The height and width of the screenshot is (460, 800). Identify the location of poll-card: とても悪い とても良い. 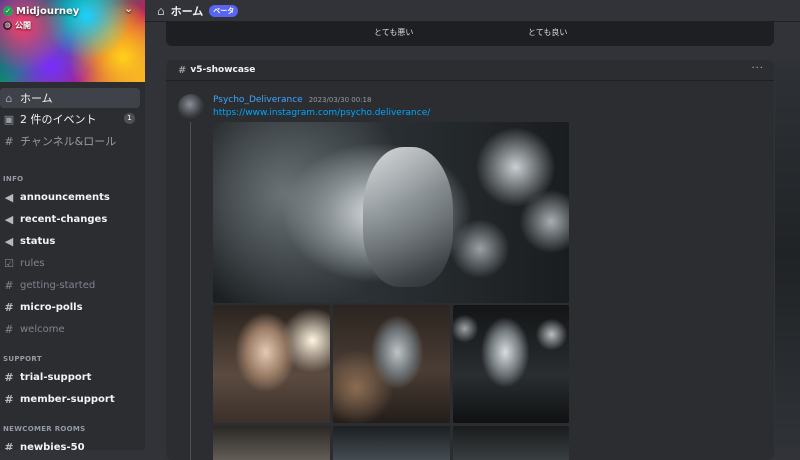
(470, 34).